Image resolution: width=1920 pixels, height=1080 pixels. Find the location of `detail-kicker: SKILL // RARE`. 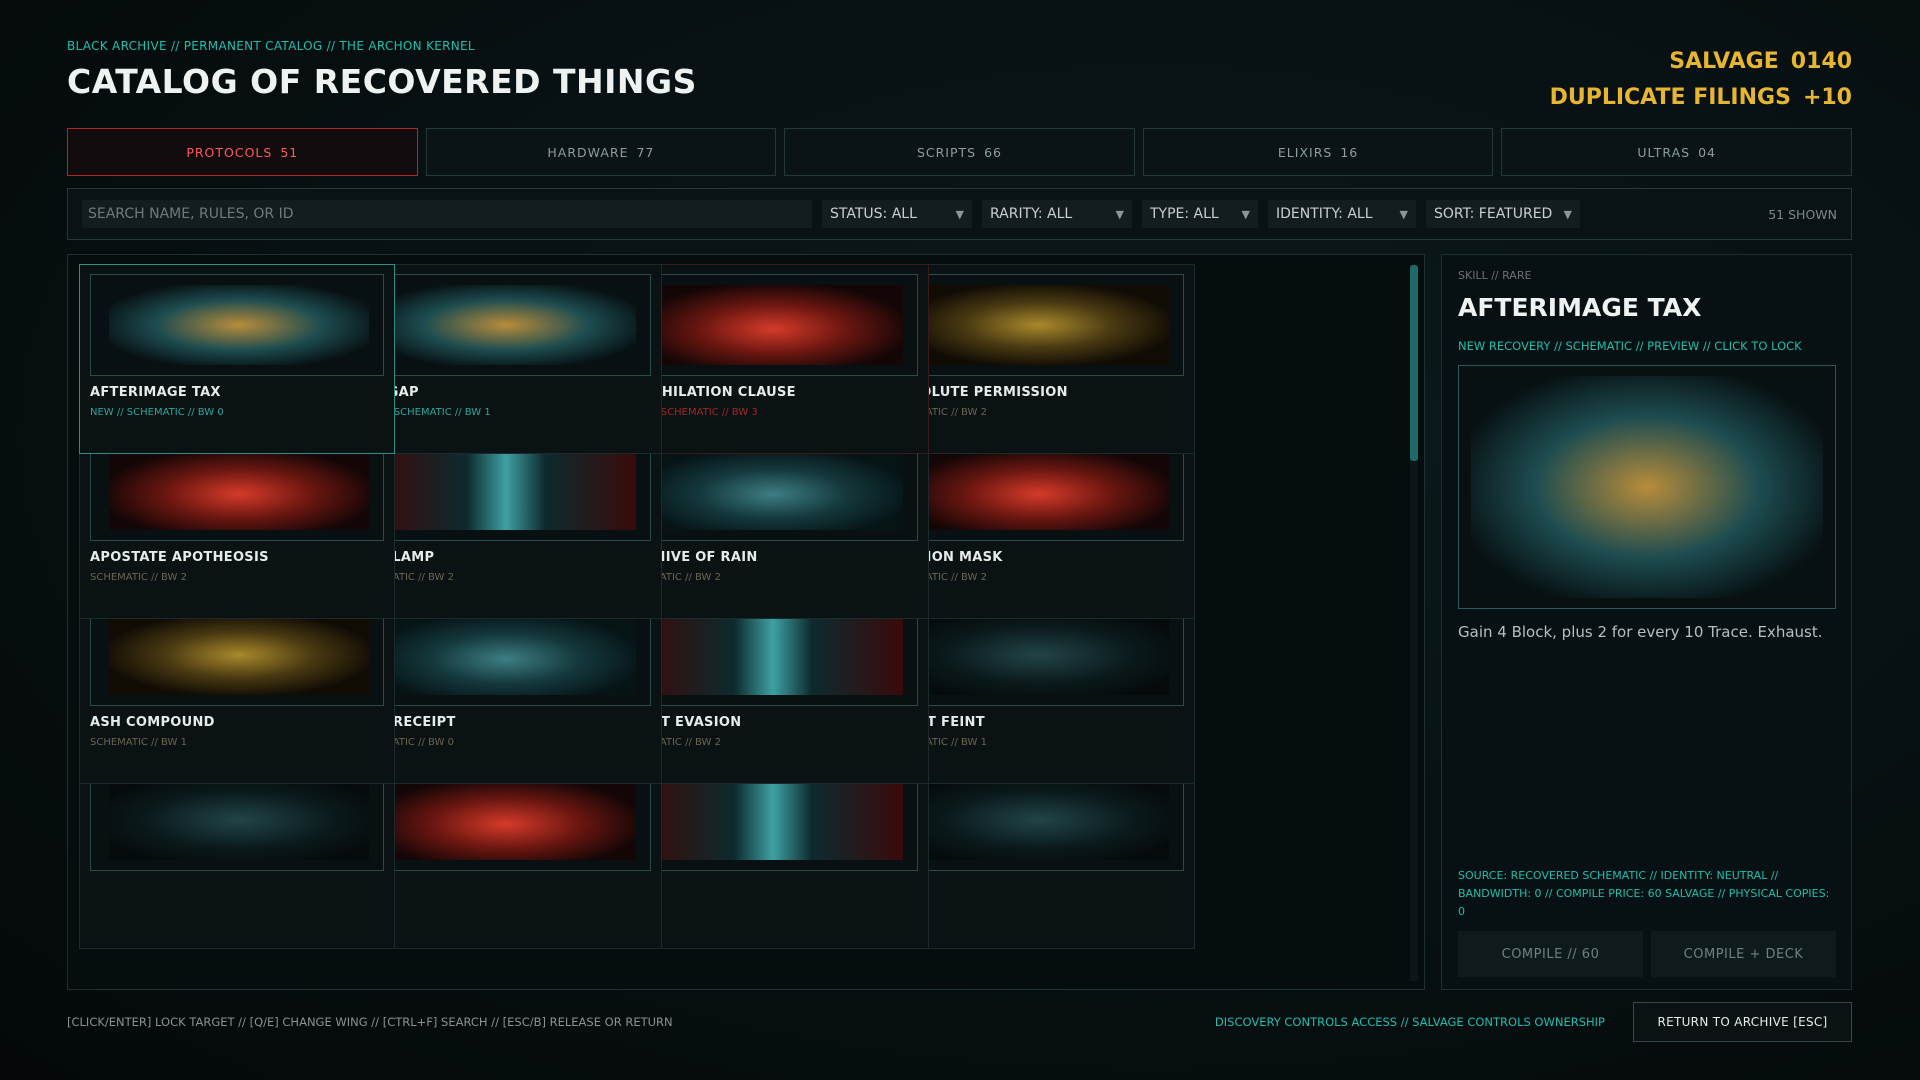

detail-kicker: SKILL // RARE is located at coordinates (1495, 275).